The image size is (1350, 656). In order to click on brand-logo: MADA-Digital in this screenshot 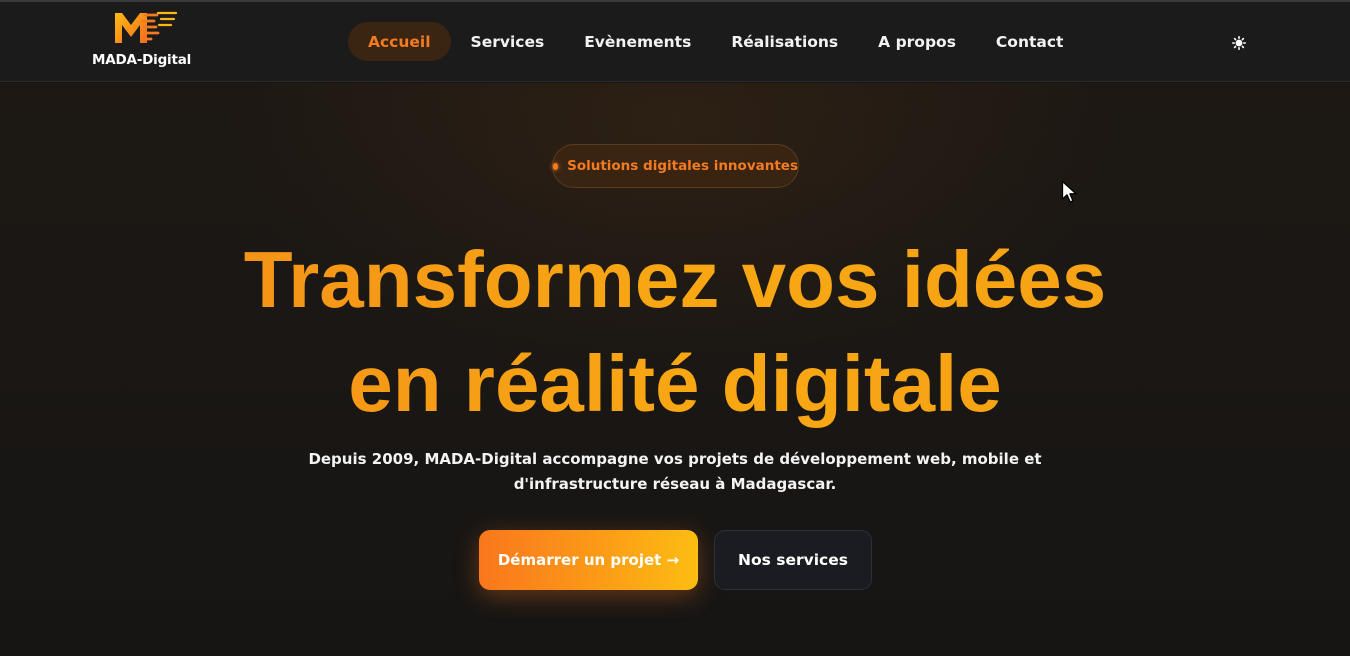, I will do `click(141, 40)`.